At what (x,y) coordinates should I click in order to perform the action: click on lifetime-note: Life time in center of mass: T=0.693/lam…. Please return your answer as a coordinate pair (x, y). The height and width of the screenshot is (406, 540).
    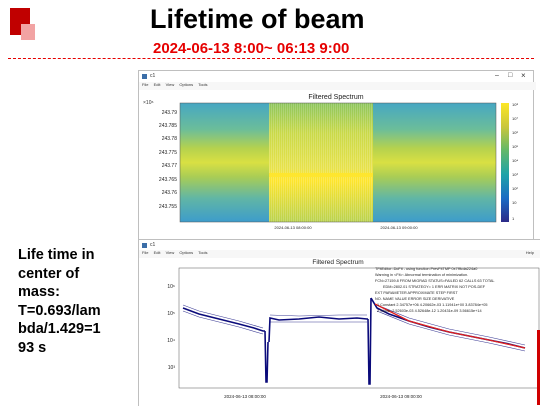
    Looking at the image, I should click on (75, 301).